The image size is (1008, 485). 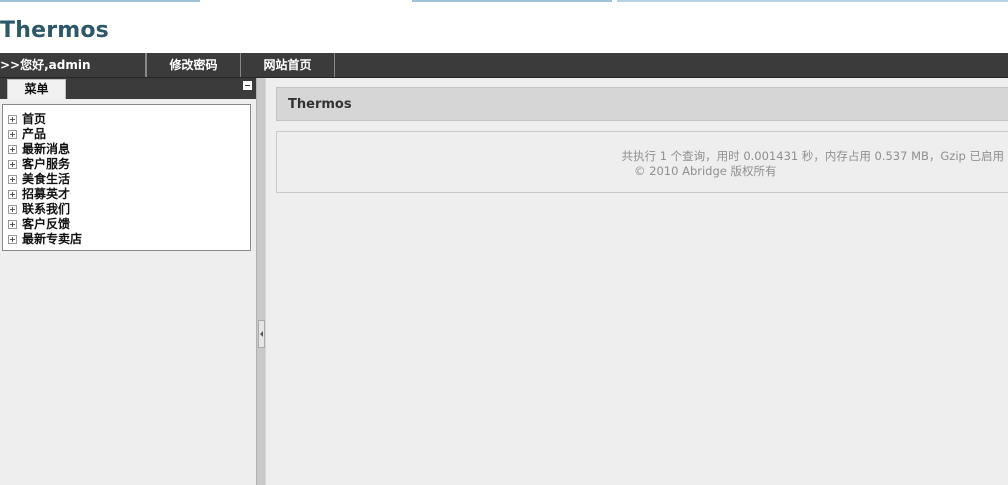 I want to click on sidebar-header: 菜单, so click(x=128, y=88).